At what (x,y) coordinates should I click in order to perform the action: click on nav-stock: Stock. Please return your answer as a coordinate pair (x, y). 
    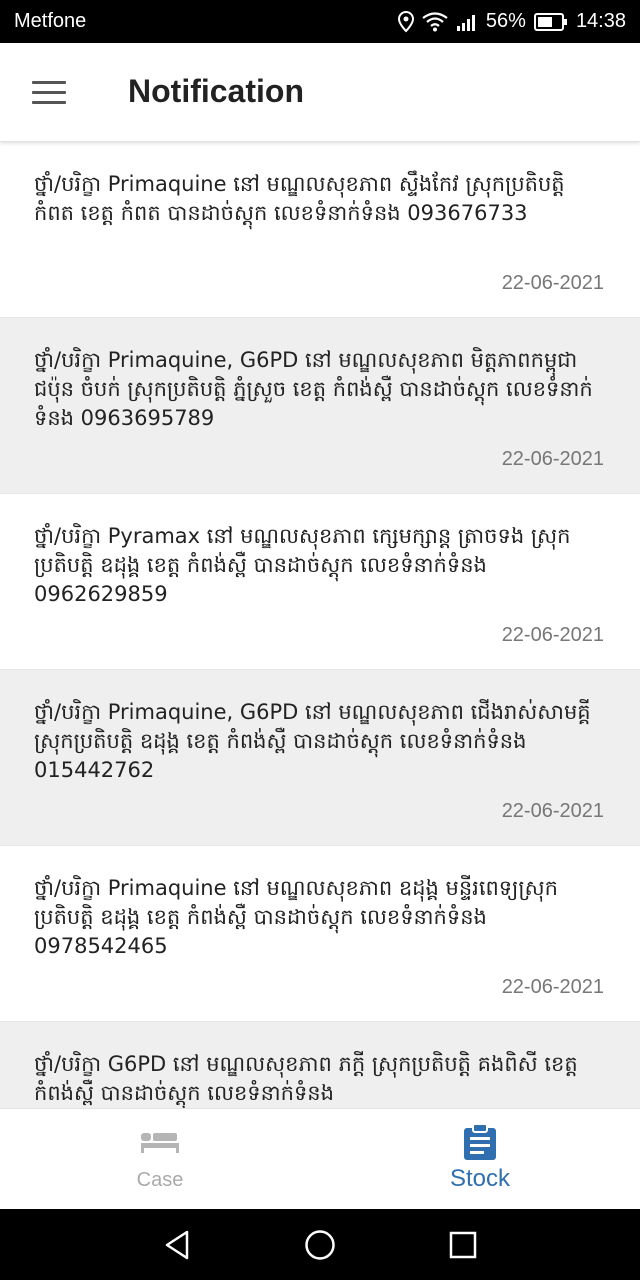
    Looking at the image, I should click on (480, 1159).